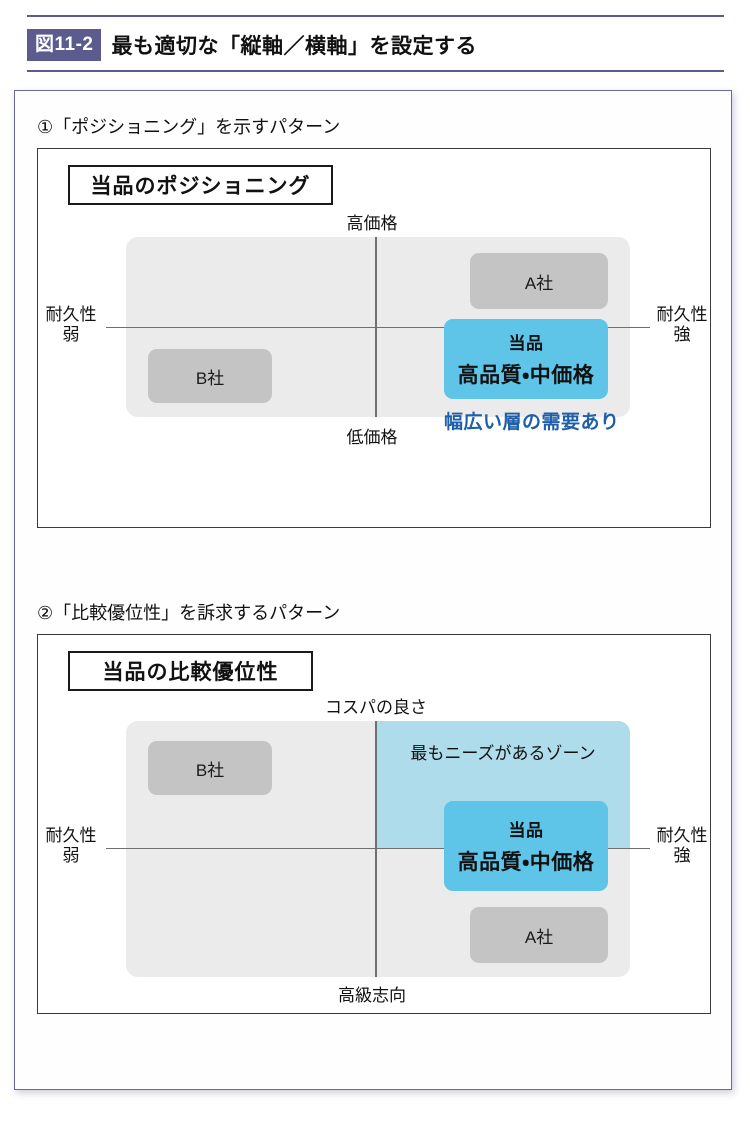  I want to click on panel-2-title: 当品の比較優位性, so click(190, 672).